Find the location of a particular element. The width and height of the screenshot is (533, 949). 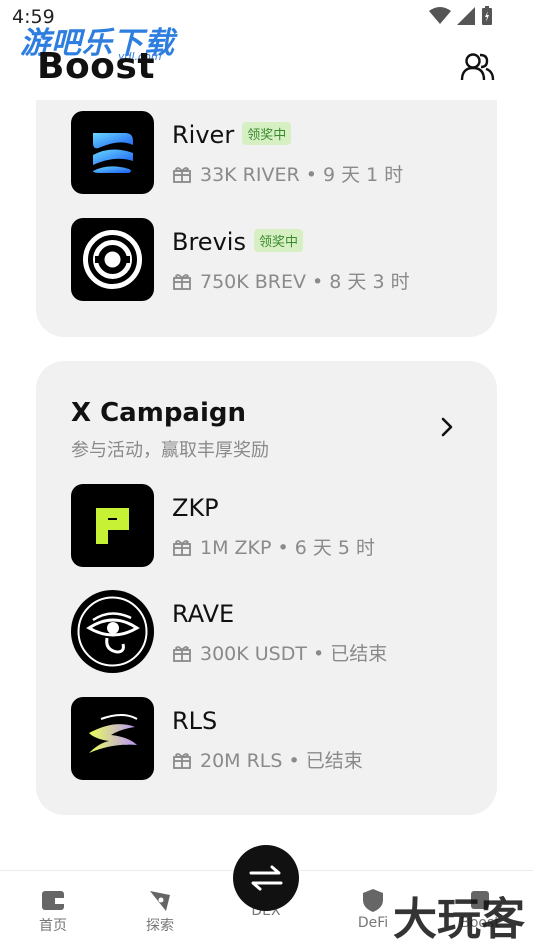

list-item-river: River 领奖中 33K RIVER • 9 天 1 时 is located at coordinates (281, 153).